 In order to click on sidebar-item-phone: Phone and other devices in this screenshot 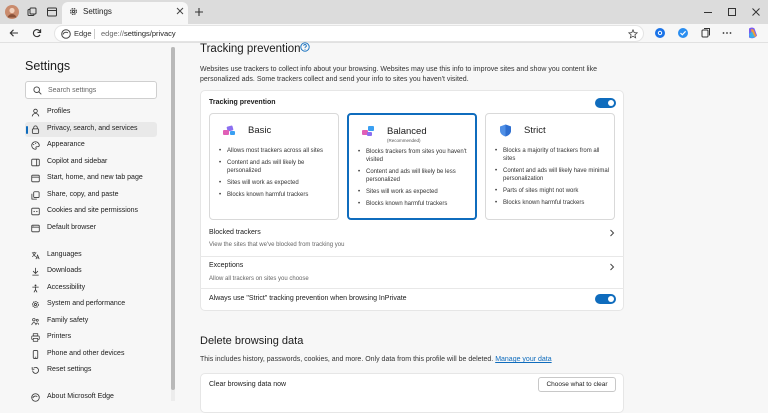, I will do `click(91, 354)`.